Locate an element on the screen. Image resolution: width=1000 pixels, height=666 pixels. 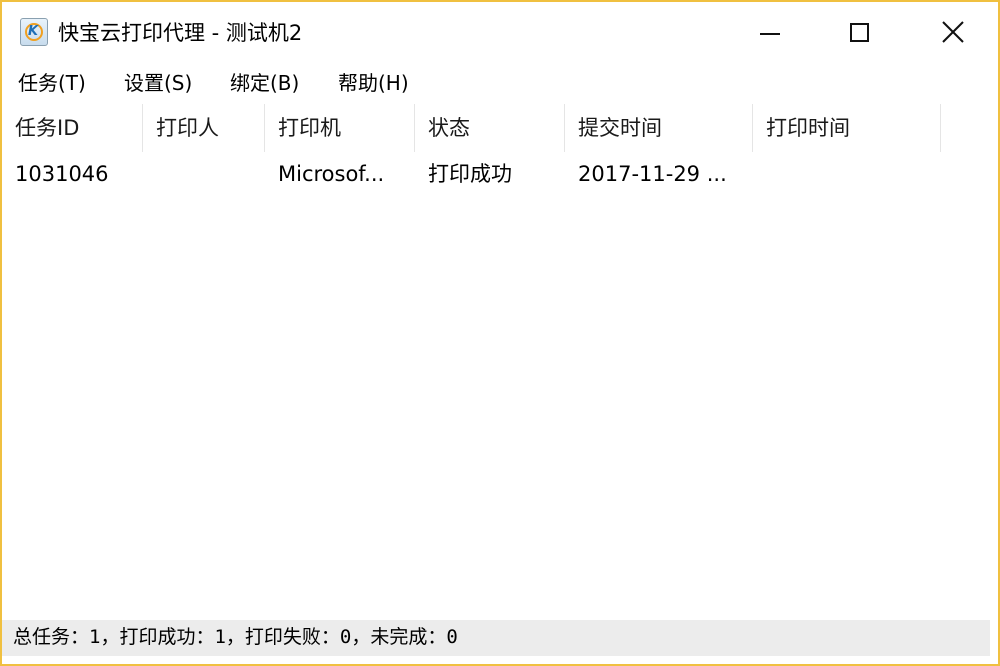
column-header-task-id: 任务ID is located at coordinates (72, 128).